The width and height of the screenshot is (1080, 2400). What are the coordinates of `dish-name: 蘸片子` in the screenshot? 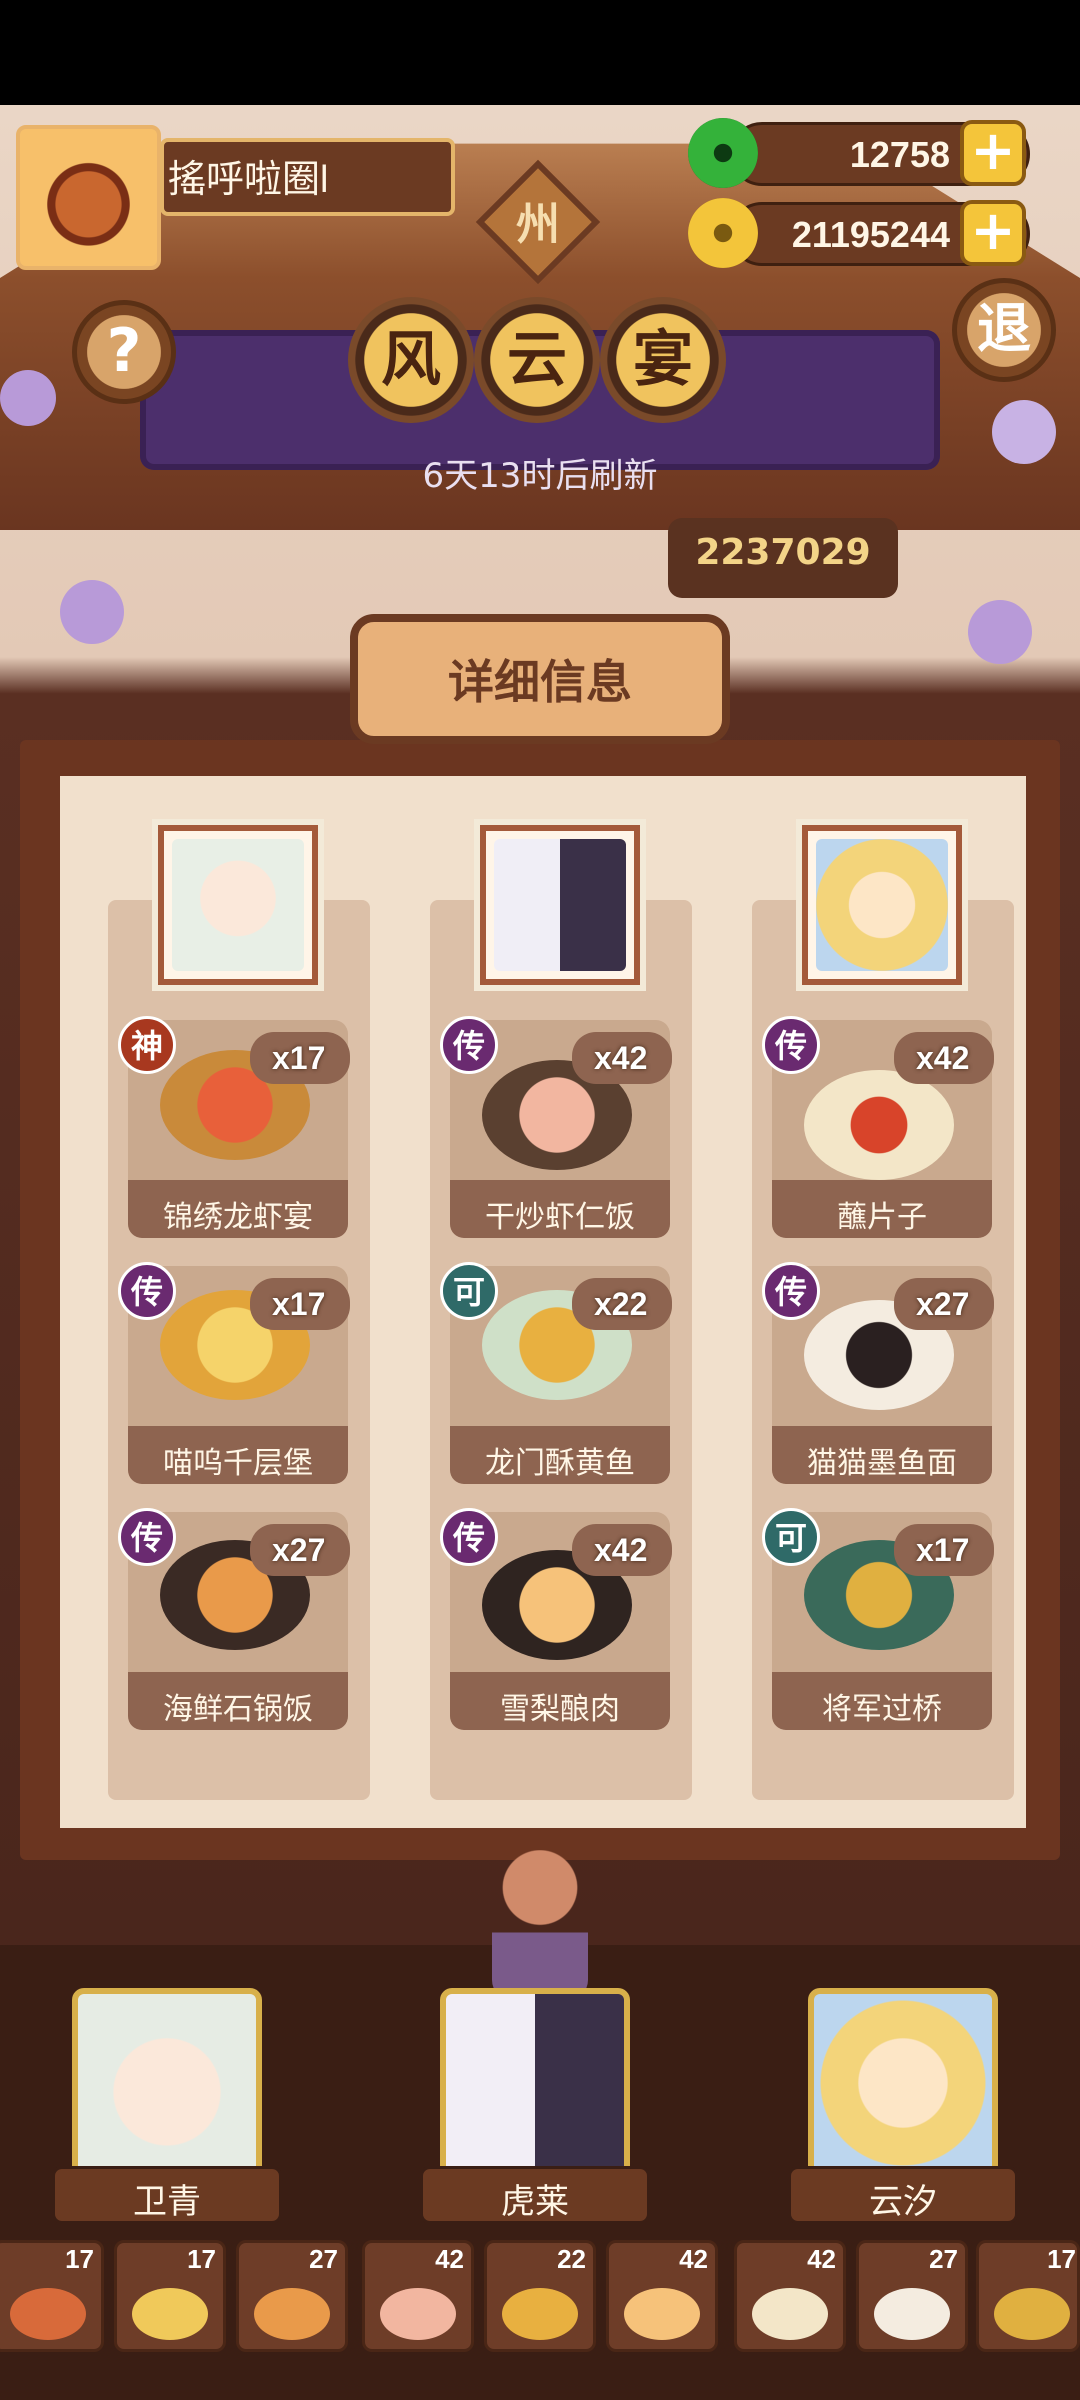 It's located at (882, 1217).